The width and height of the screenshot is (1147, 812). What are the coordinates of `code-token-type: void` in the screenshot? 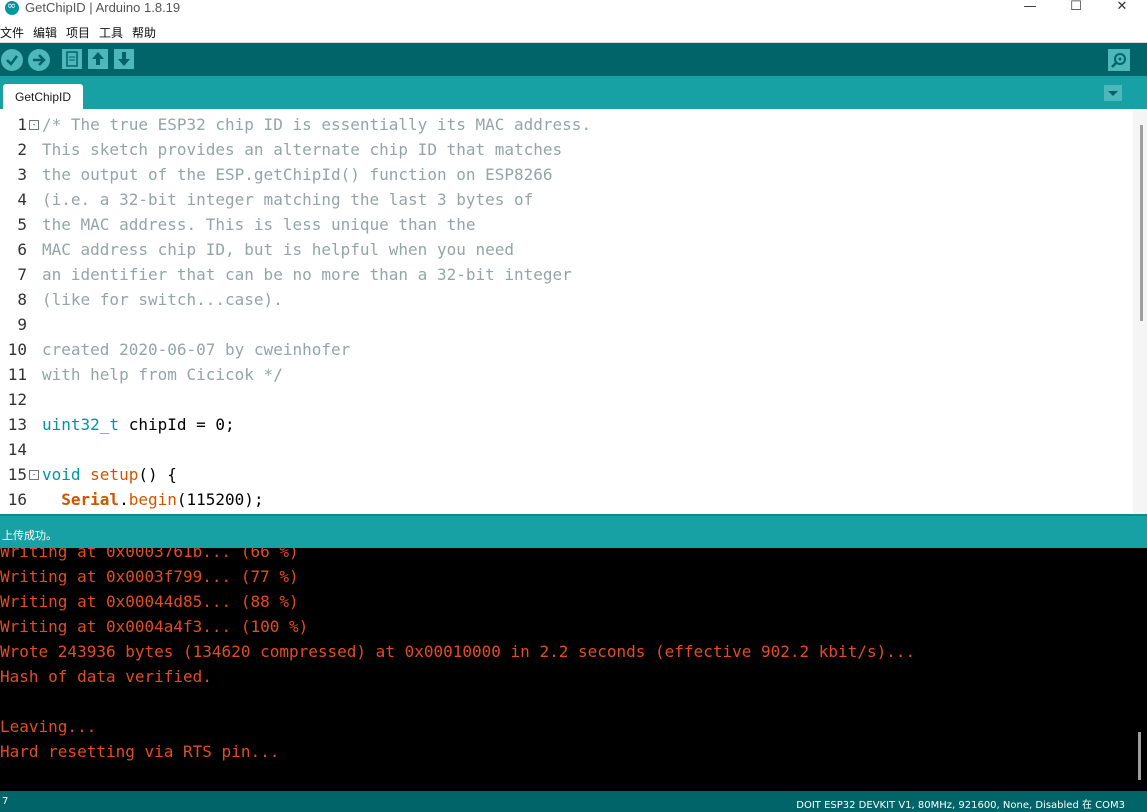 It's located at (61, 474).